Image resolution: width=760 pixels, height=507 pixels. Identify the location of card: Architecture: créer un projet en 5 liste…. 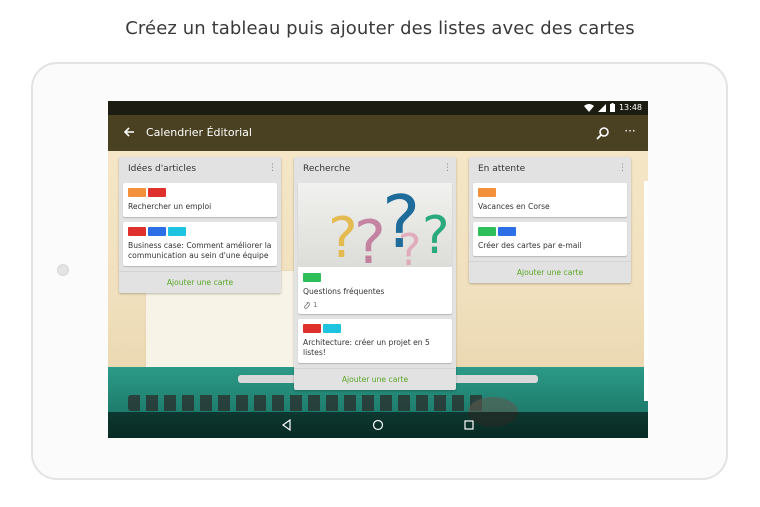
(375, 341).